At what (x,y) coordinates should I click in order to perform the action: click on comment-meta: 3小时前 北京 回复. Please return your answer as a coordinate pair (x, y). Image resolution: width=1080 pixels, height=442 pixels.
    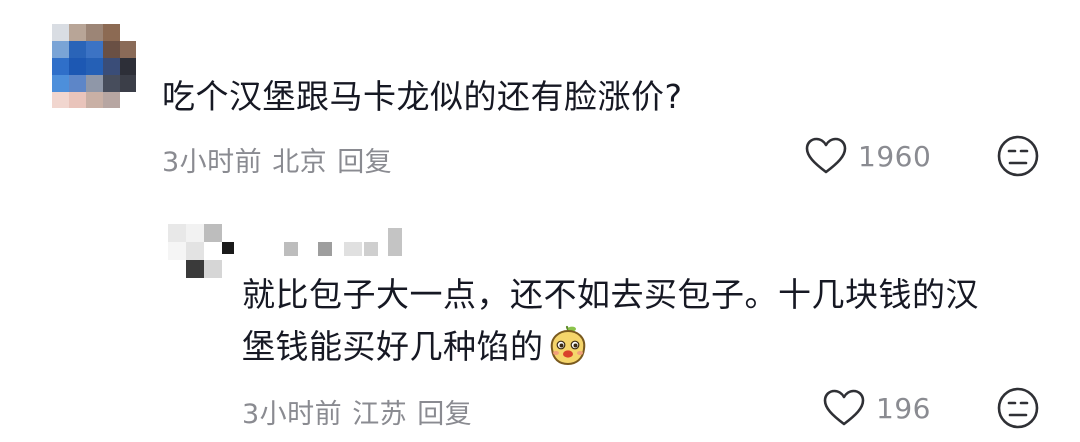
    Looking at the image, I should click on (282, 159).